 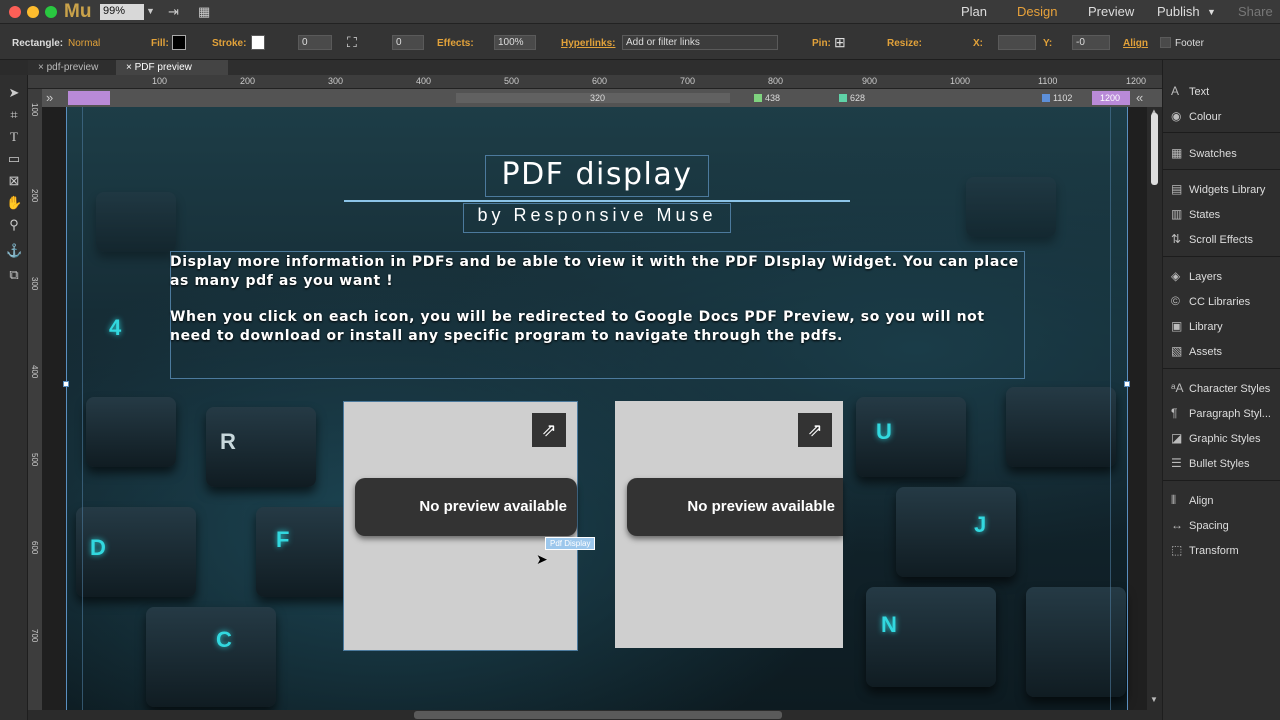 I want to click on page-title: PDF display, so click(x=597, y=174).